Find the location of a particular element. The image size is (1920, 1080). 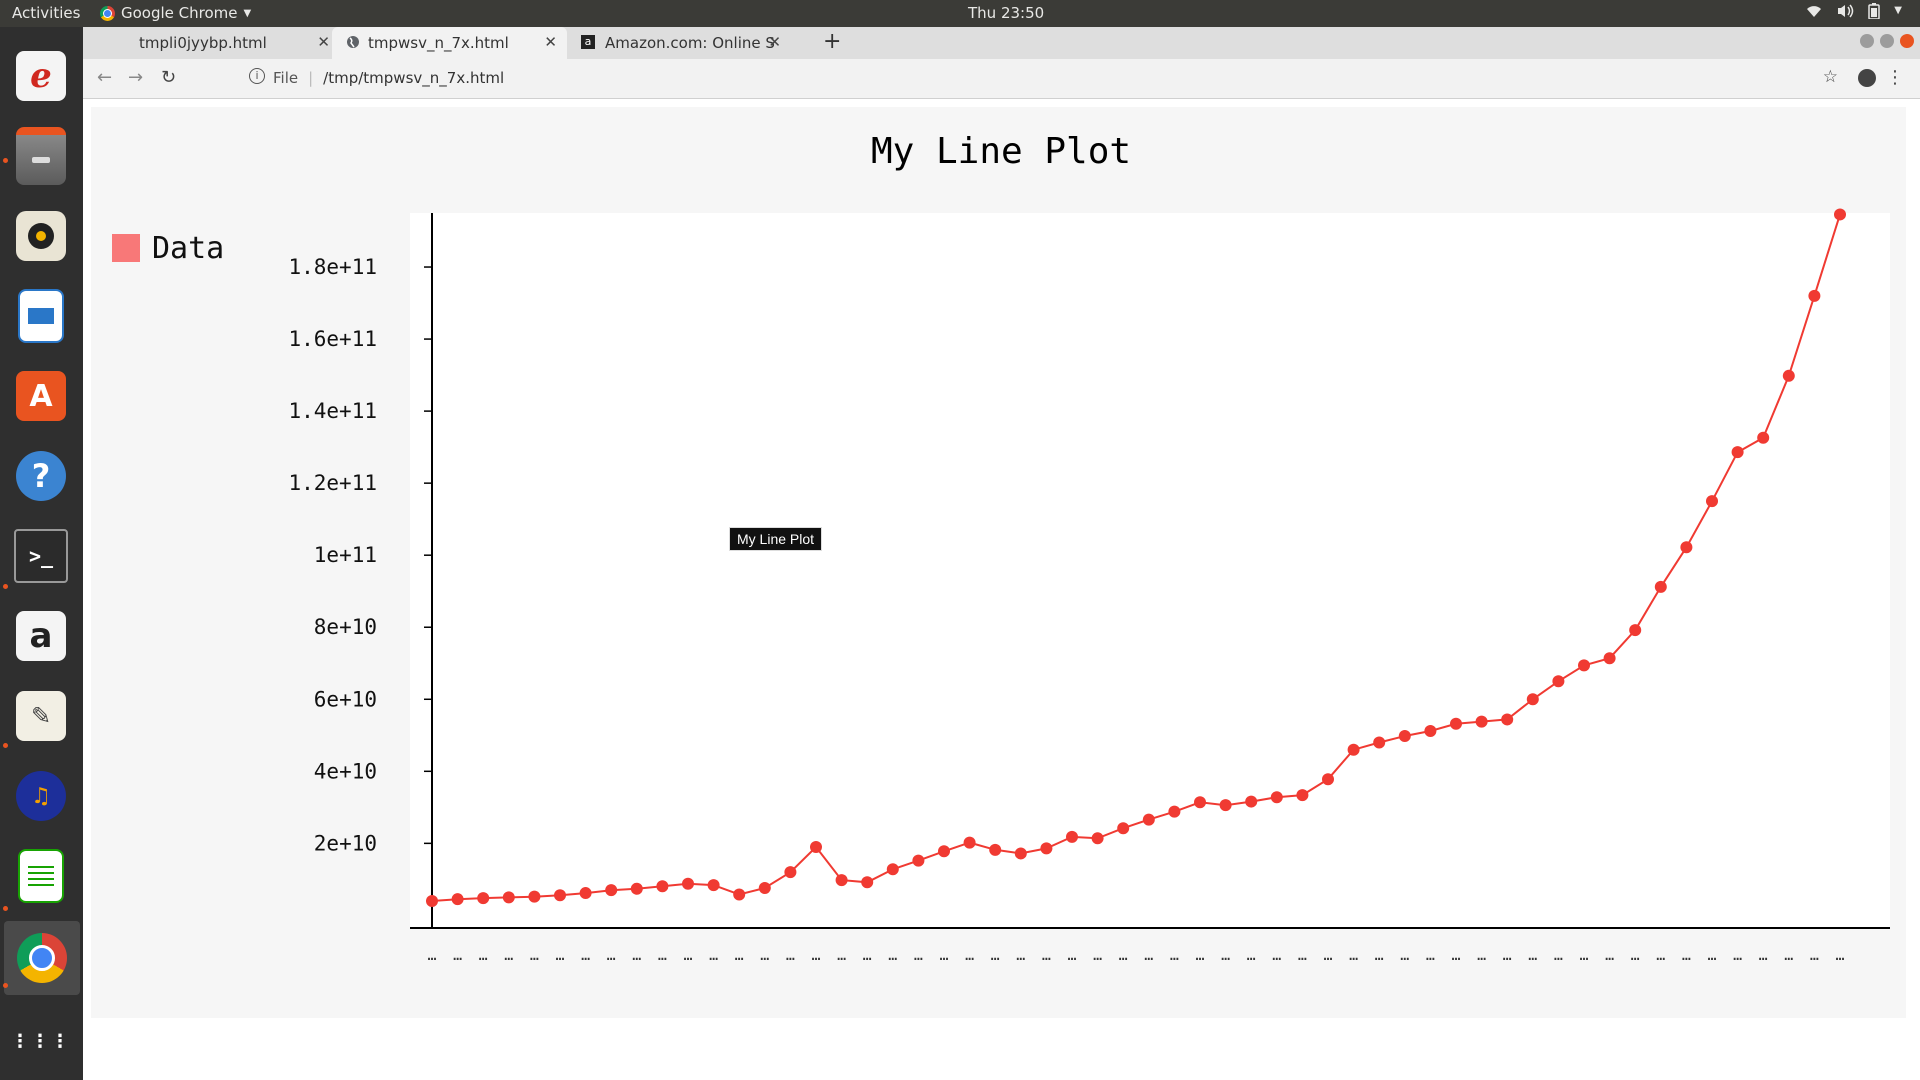

tab-tmpli0jyybp: tmpli0jyybp.html ✕ is located at coordinates (217, 43).